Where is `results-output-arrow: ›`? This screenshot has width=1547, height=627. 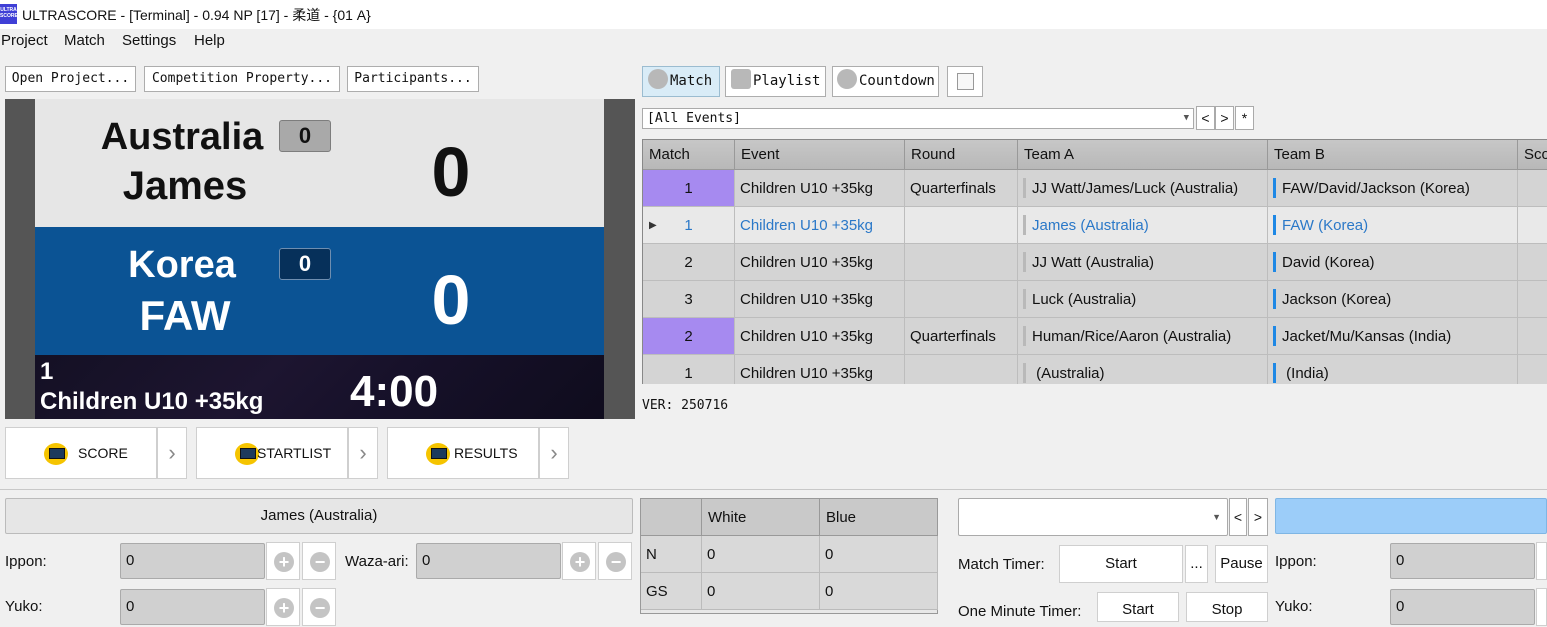
results-output-arrow: › is located at coordinates (554, 453).